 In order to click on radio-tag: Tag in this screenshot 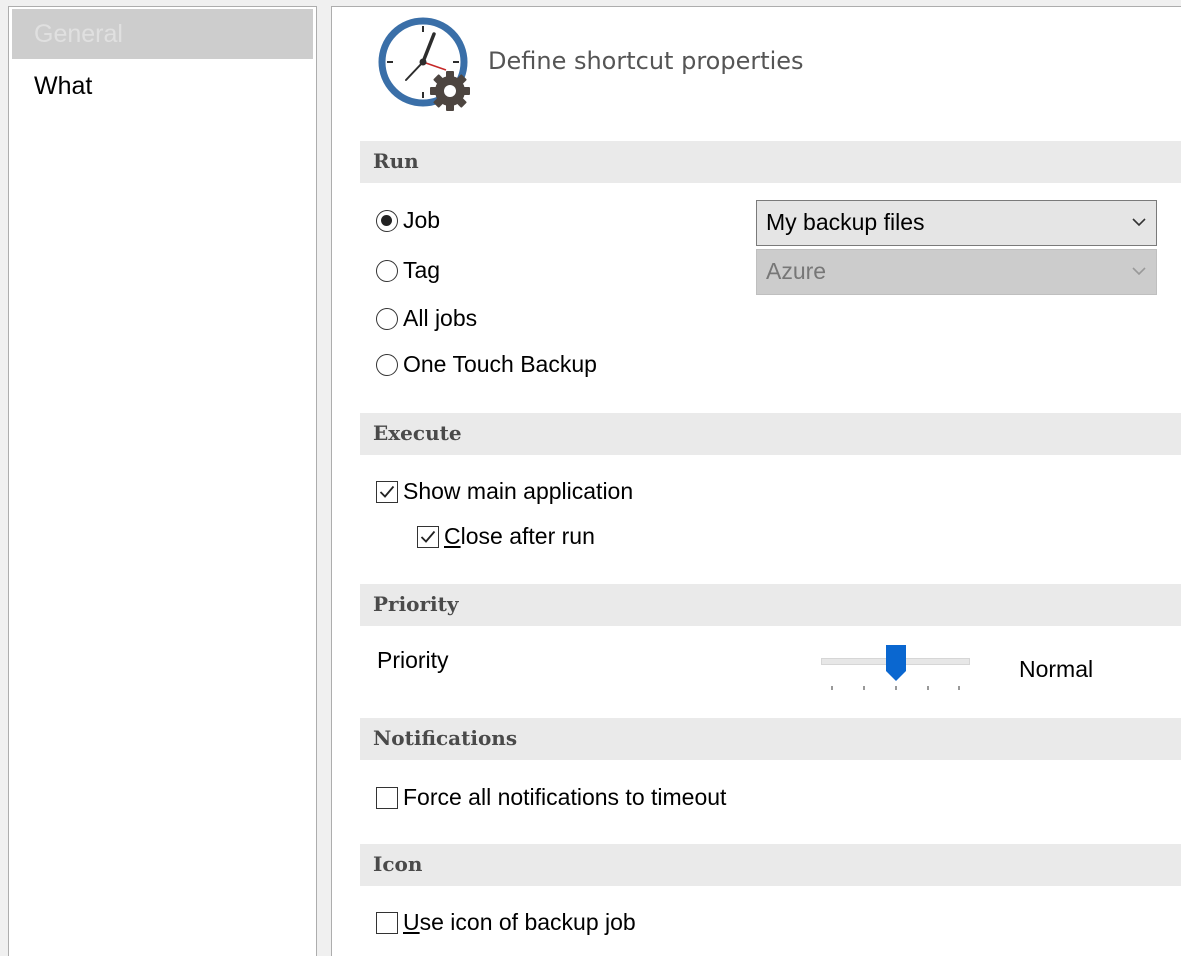, I will do `click(408, 270)`.